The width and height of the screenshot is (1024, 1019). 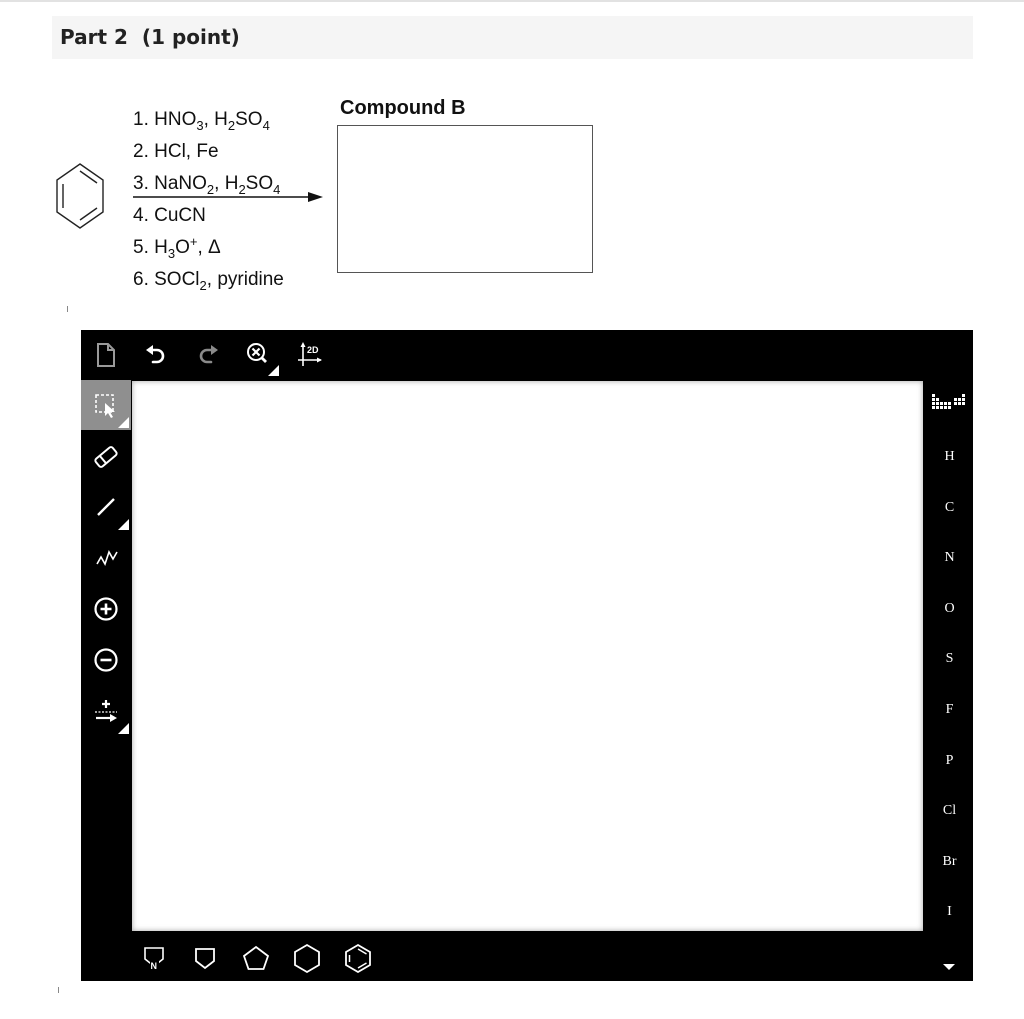 I want to click on reaction-step: 2. HCl, Fe, so click(x=208, y=152).